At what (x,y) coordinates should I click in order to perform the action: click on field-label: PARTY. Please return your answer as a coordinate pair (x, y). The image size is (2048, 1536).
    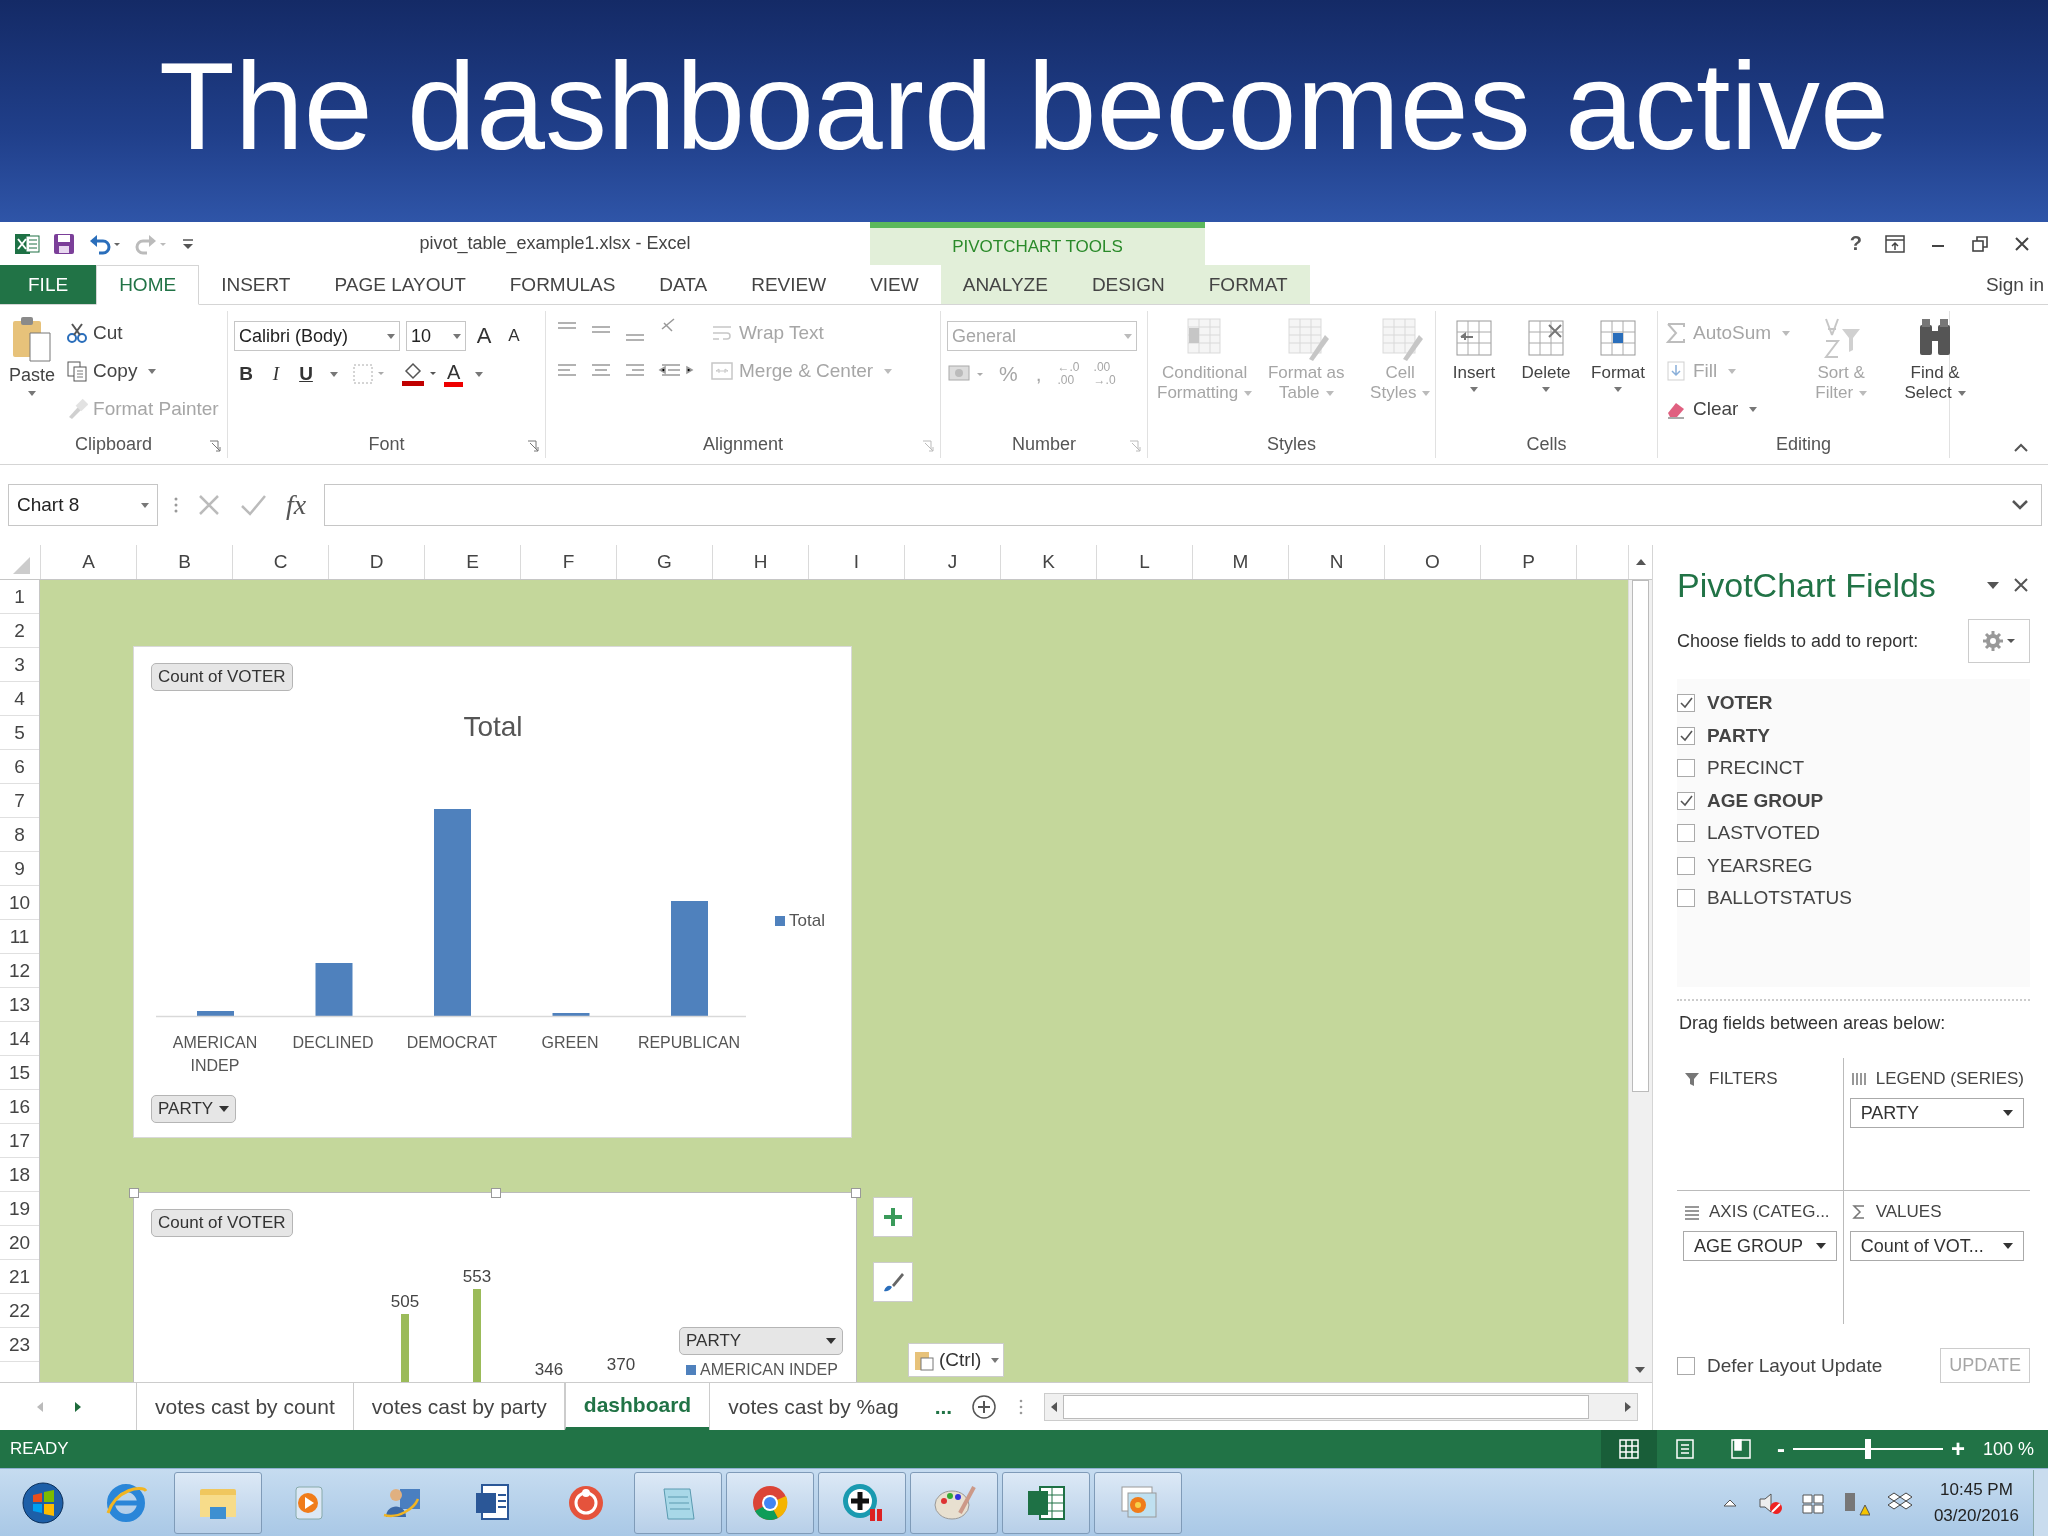
    Looking at the image, I should click on (1738, 735).